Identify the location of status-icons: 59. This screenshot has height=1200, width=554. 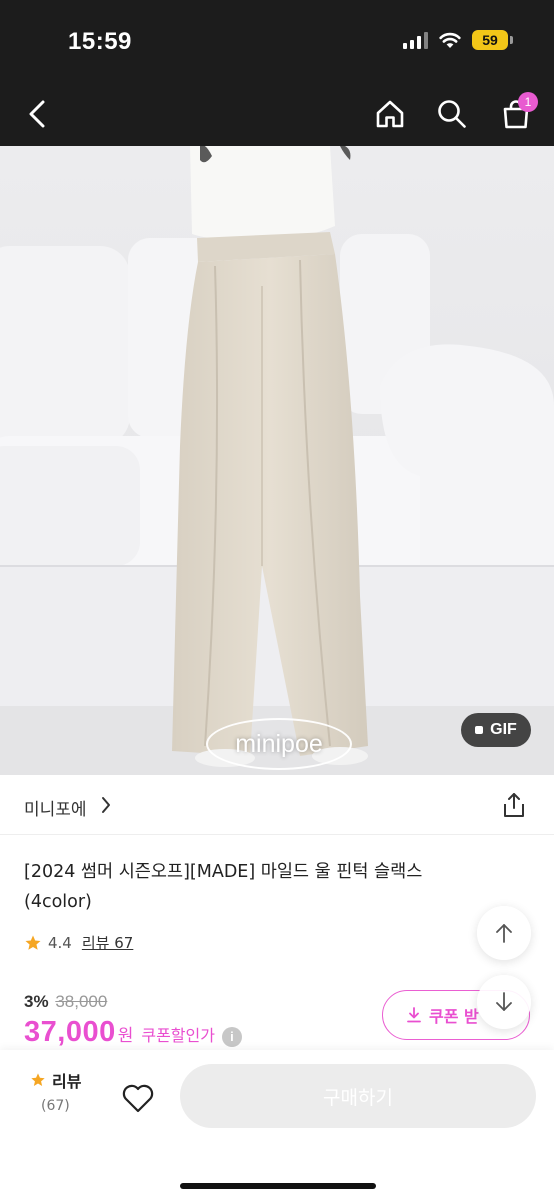
(458, 40).